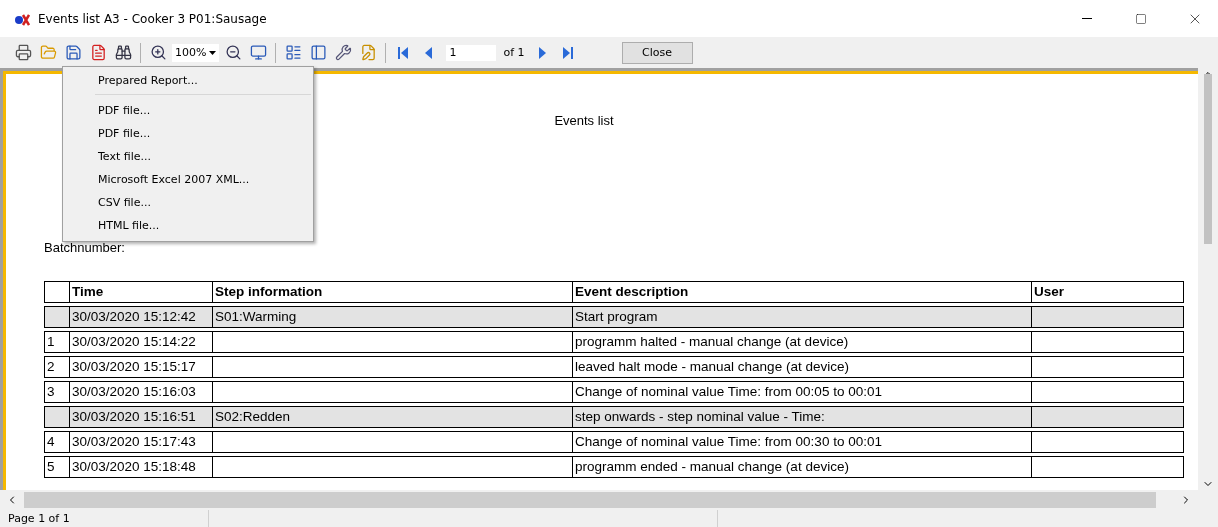 This screenshot has width=1218, height=527. What do you see at coordinates (801, 317) in the screenshot?
I see `table-cell: Start program` at bounding box center [801, 317].